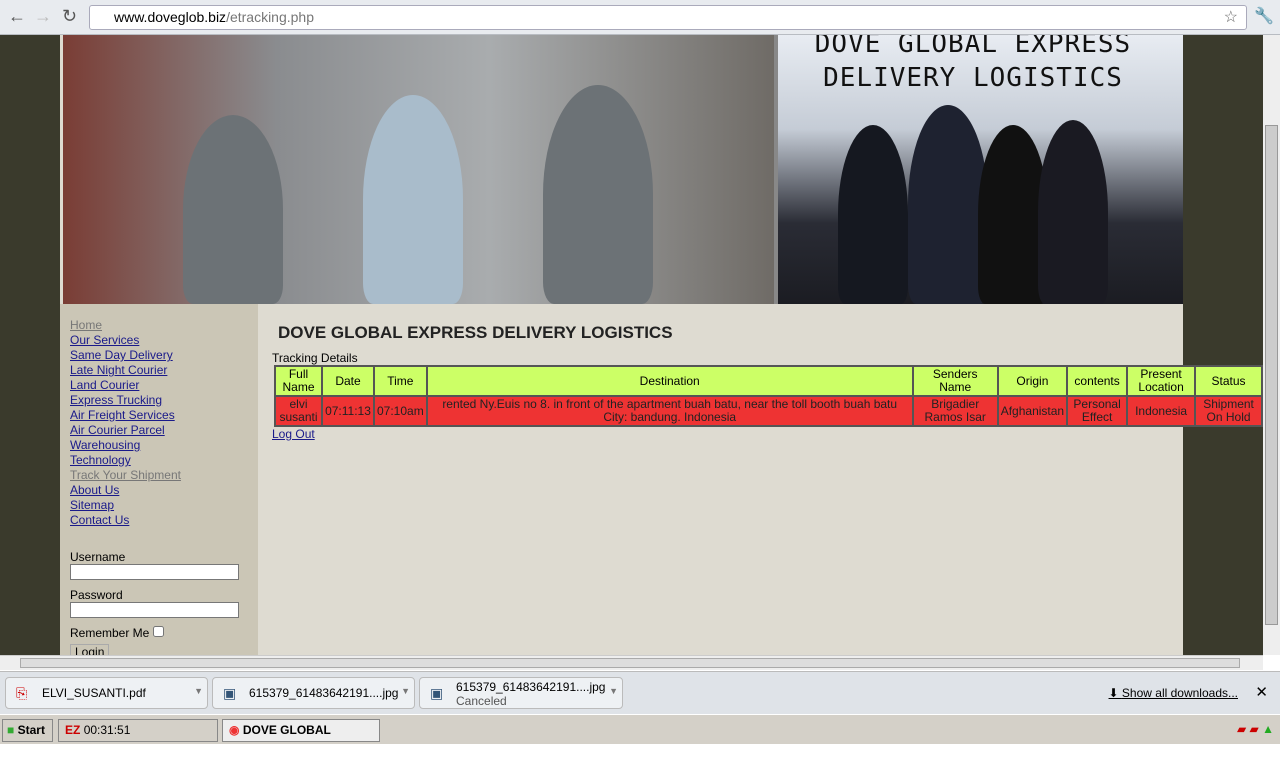 This screenshot has width=1280, height=768. What do you see at coordinates (1255, 729) in the screenshot?
I see `tray-icons: ▰ ▰ ▲` at bounding box center [1255, 729].